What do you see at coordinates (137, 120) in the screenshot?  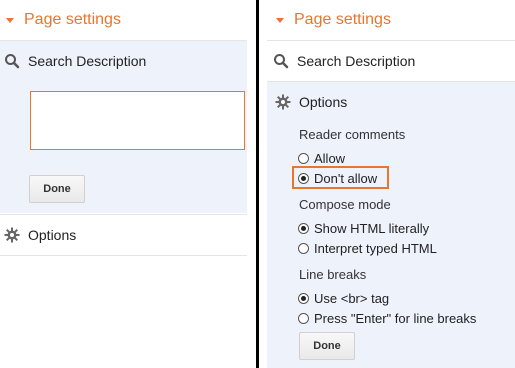 I see `search-description-textarea` at bounding box center [137, 120].